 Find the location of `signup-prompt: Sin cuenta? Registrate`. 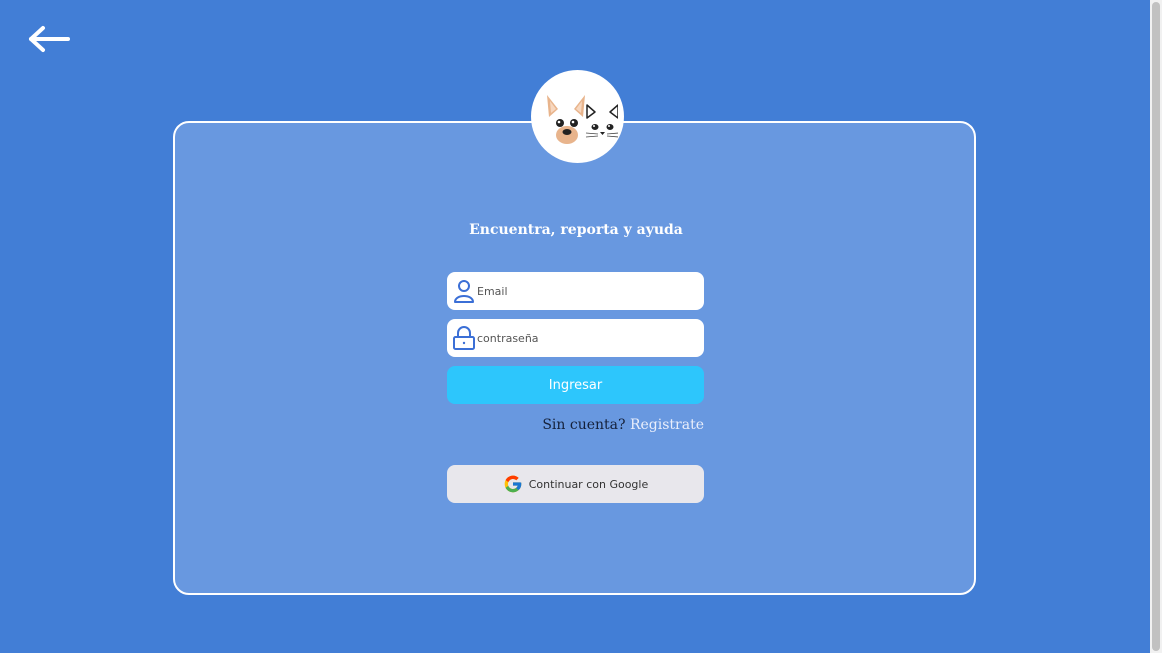

signup-prompt: Sin cuenta? Registrate is located at coordinates (575, 425).